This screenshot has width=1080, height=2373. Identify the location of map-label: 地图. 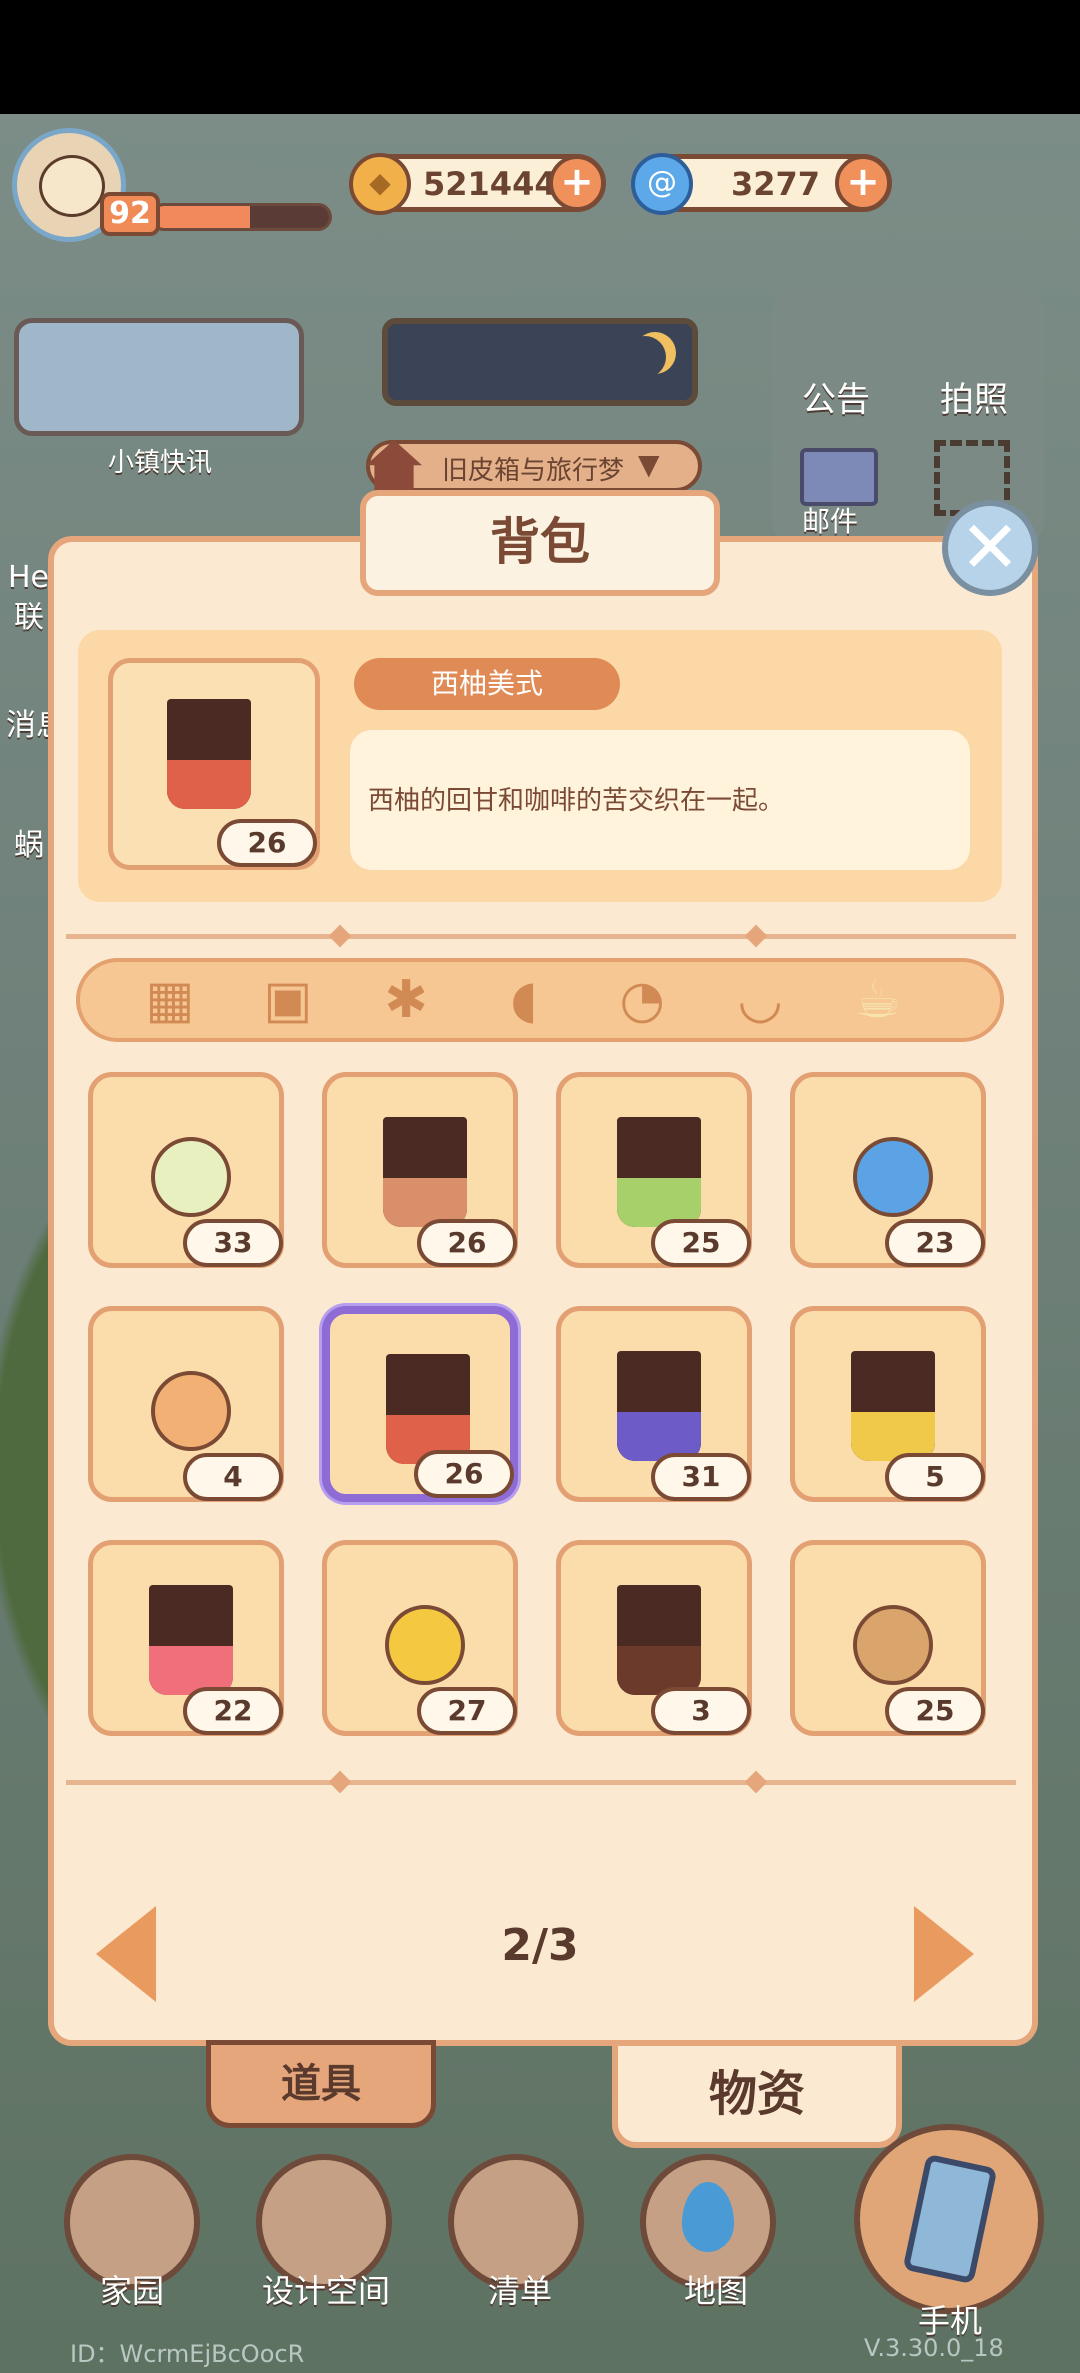
(715, 2291).